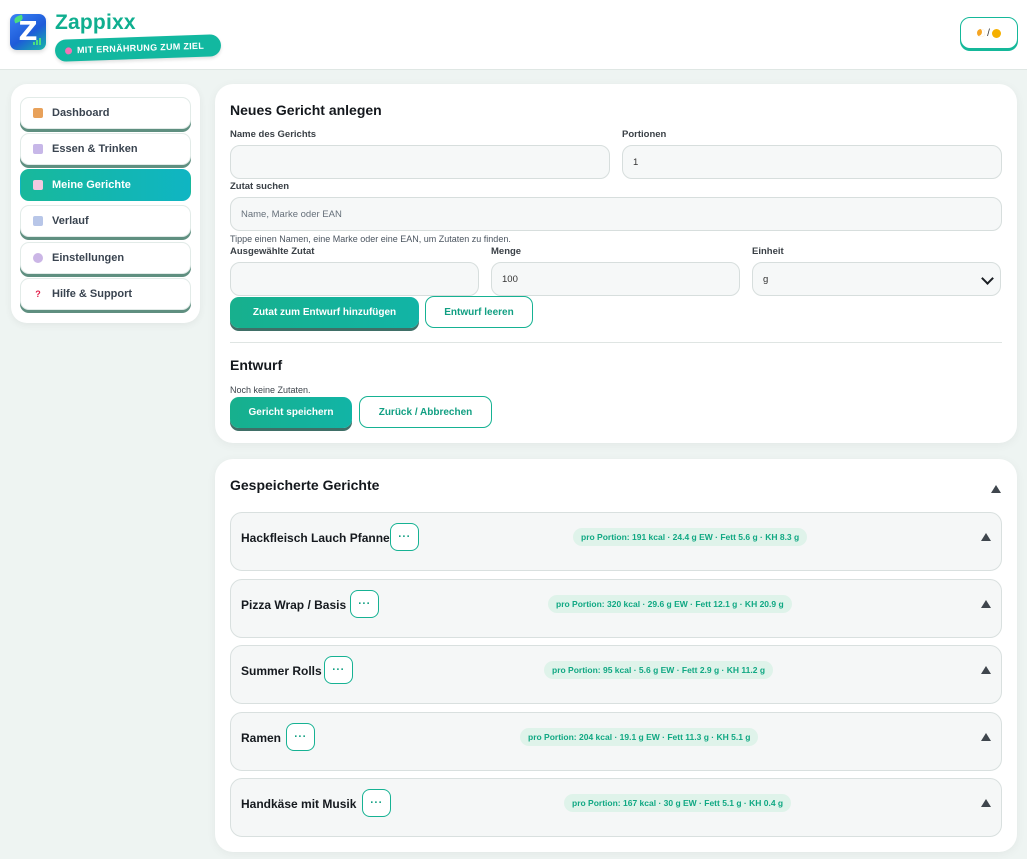 This screenshot has width=1027, height=859. Describe the element at coordinates (615, 279) in the screenshot. I see `amount-input: 100` at that location.